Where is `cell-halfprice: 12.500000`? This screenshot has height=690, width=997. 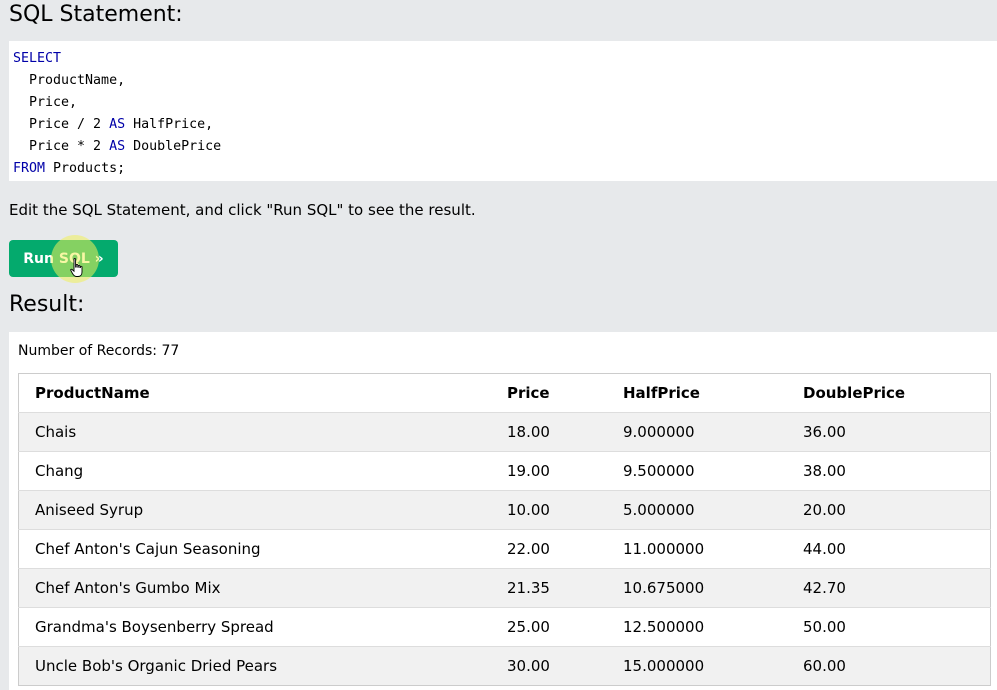 cell-halfprice: 12.500000 is located at coordinates (697, 627).